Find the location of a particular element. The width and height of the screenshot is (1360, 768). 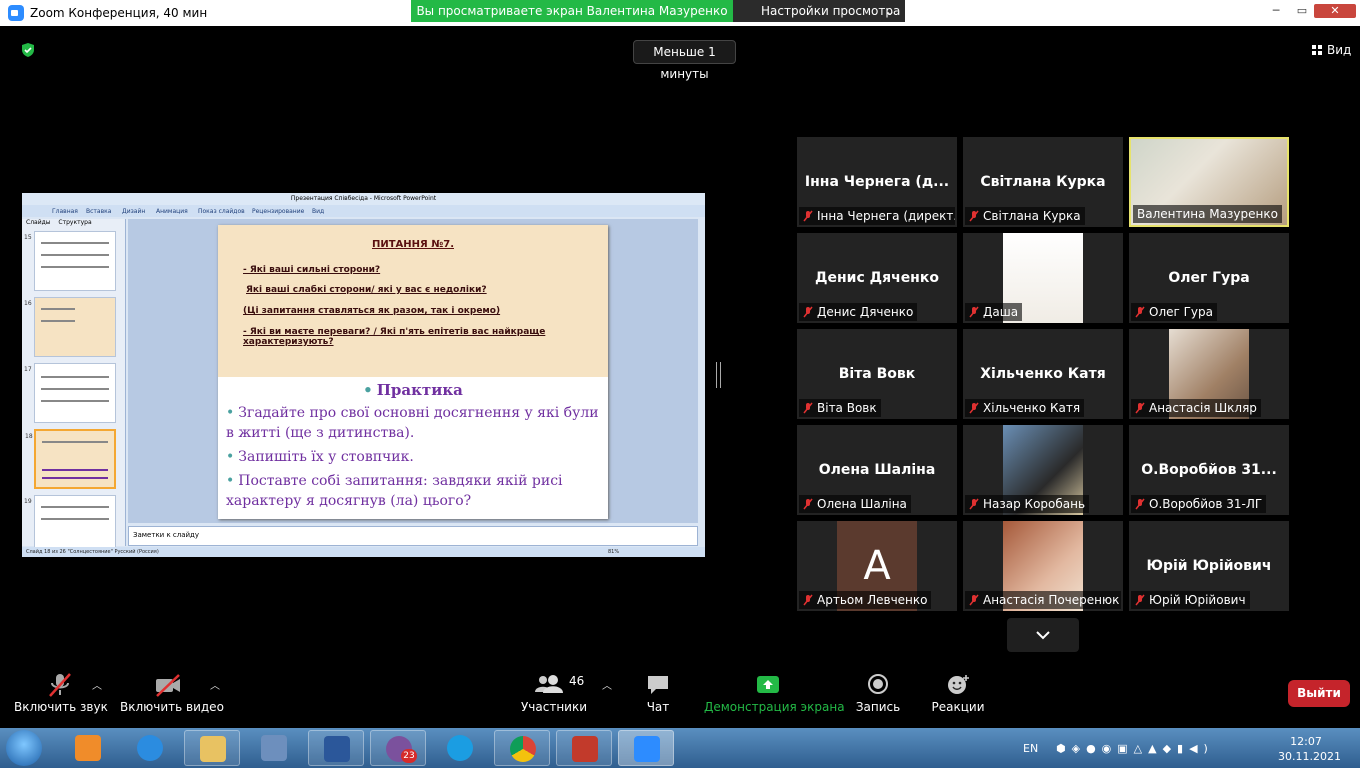

participant-tile: Хільченко Катя Хільченко Катя is located at coordinates (1043, 374).